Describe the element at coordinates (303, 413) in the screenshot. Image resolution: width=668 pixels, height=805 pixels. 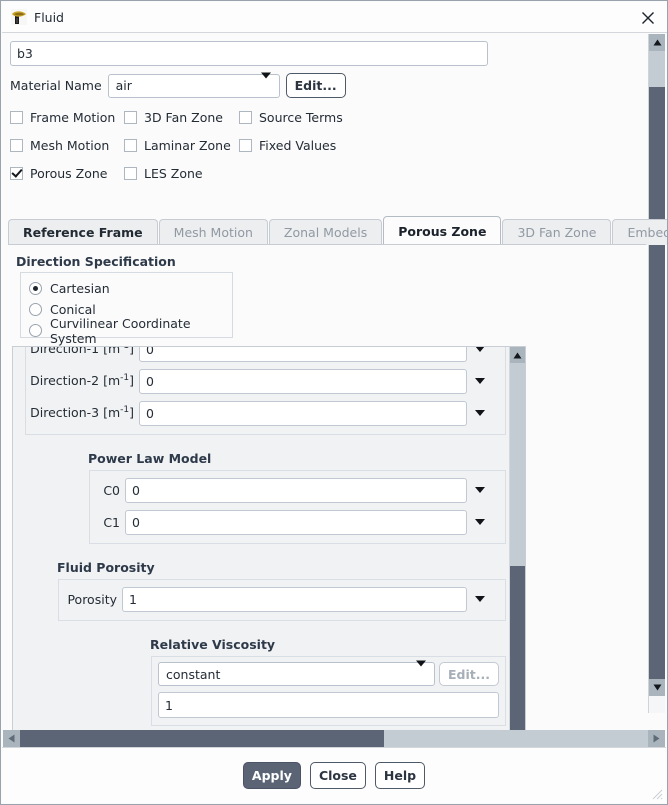
I see `direction-3-input` at that location.